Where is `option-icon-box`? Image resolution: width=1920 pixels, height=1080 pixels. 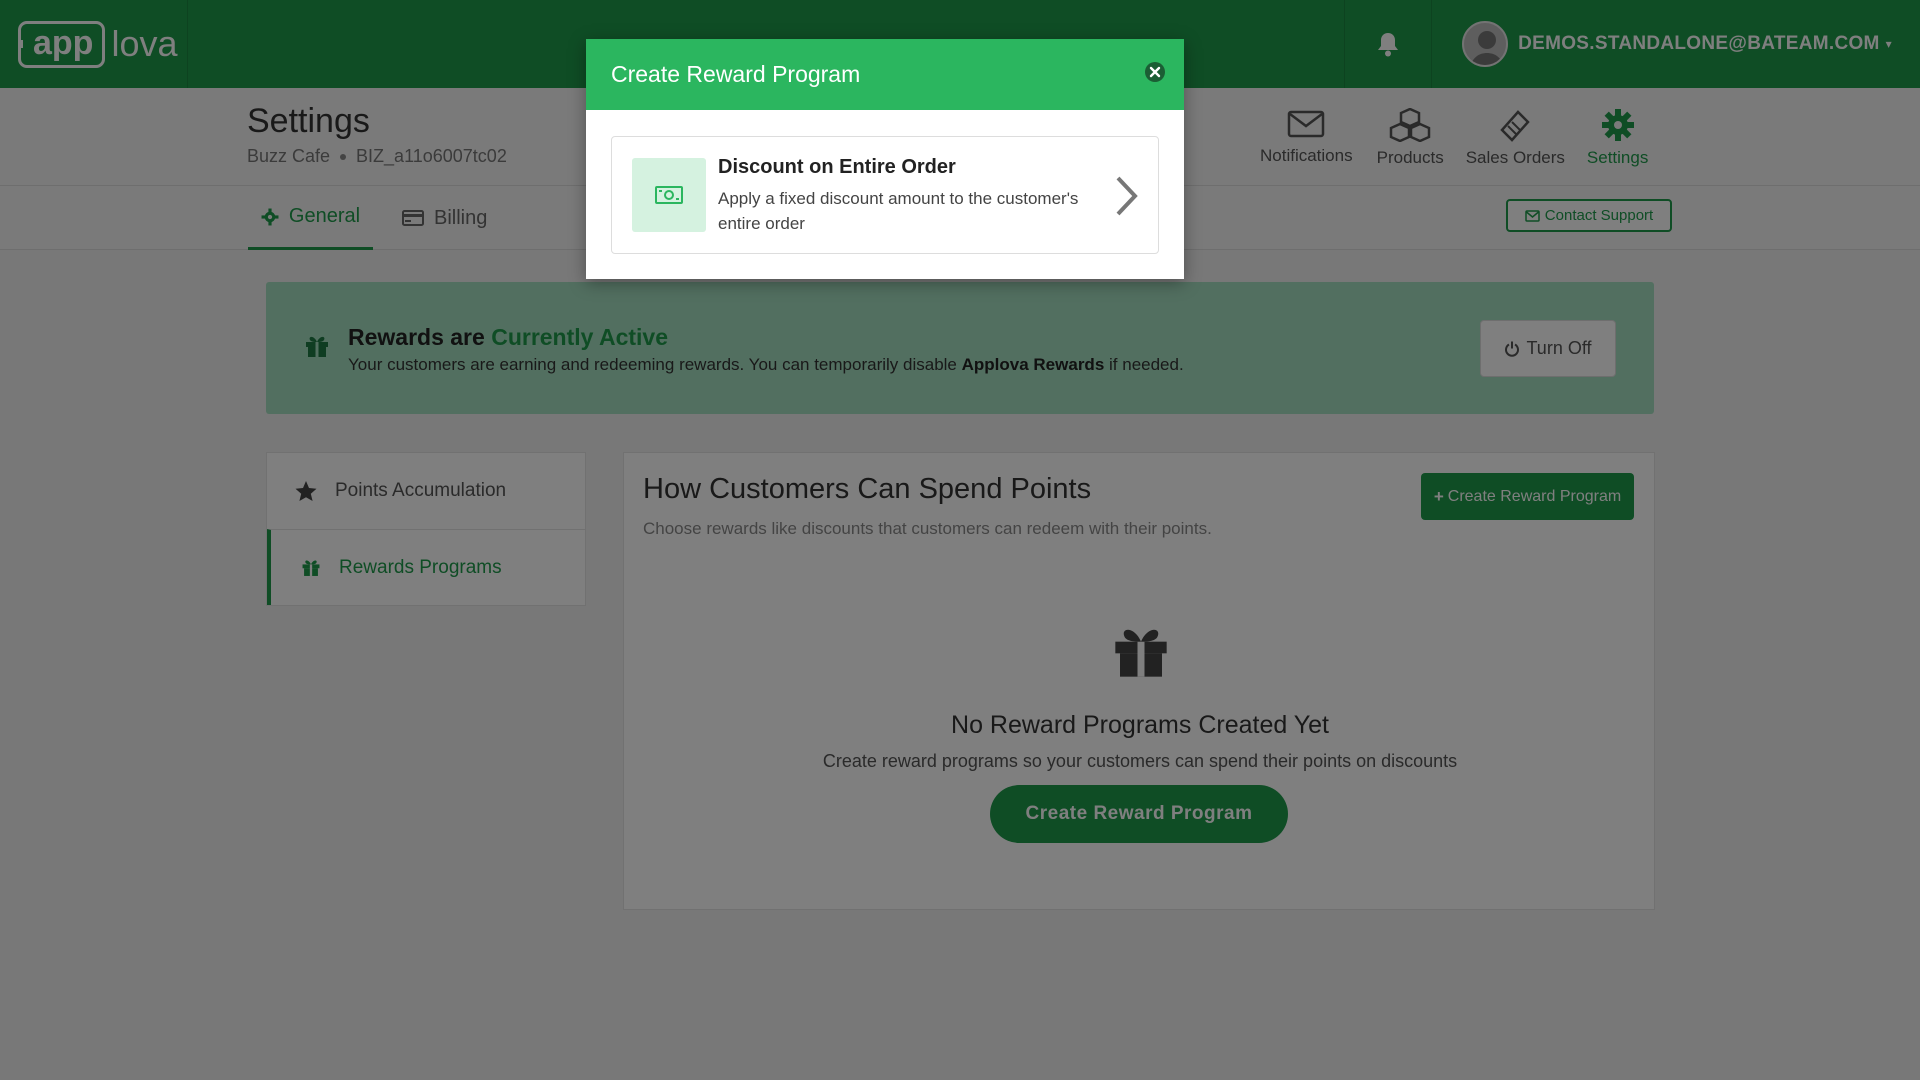
option-icon-box is located at coordinates (669, 195).